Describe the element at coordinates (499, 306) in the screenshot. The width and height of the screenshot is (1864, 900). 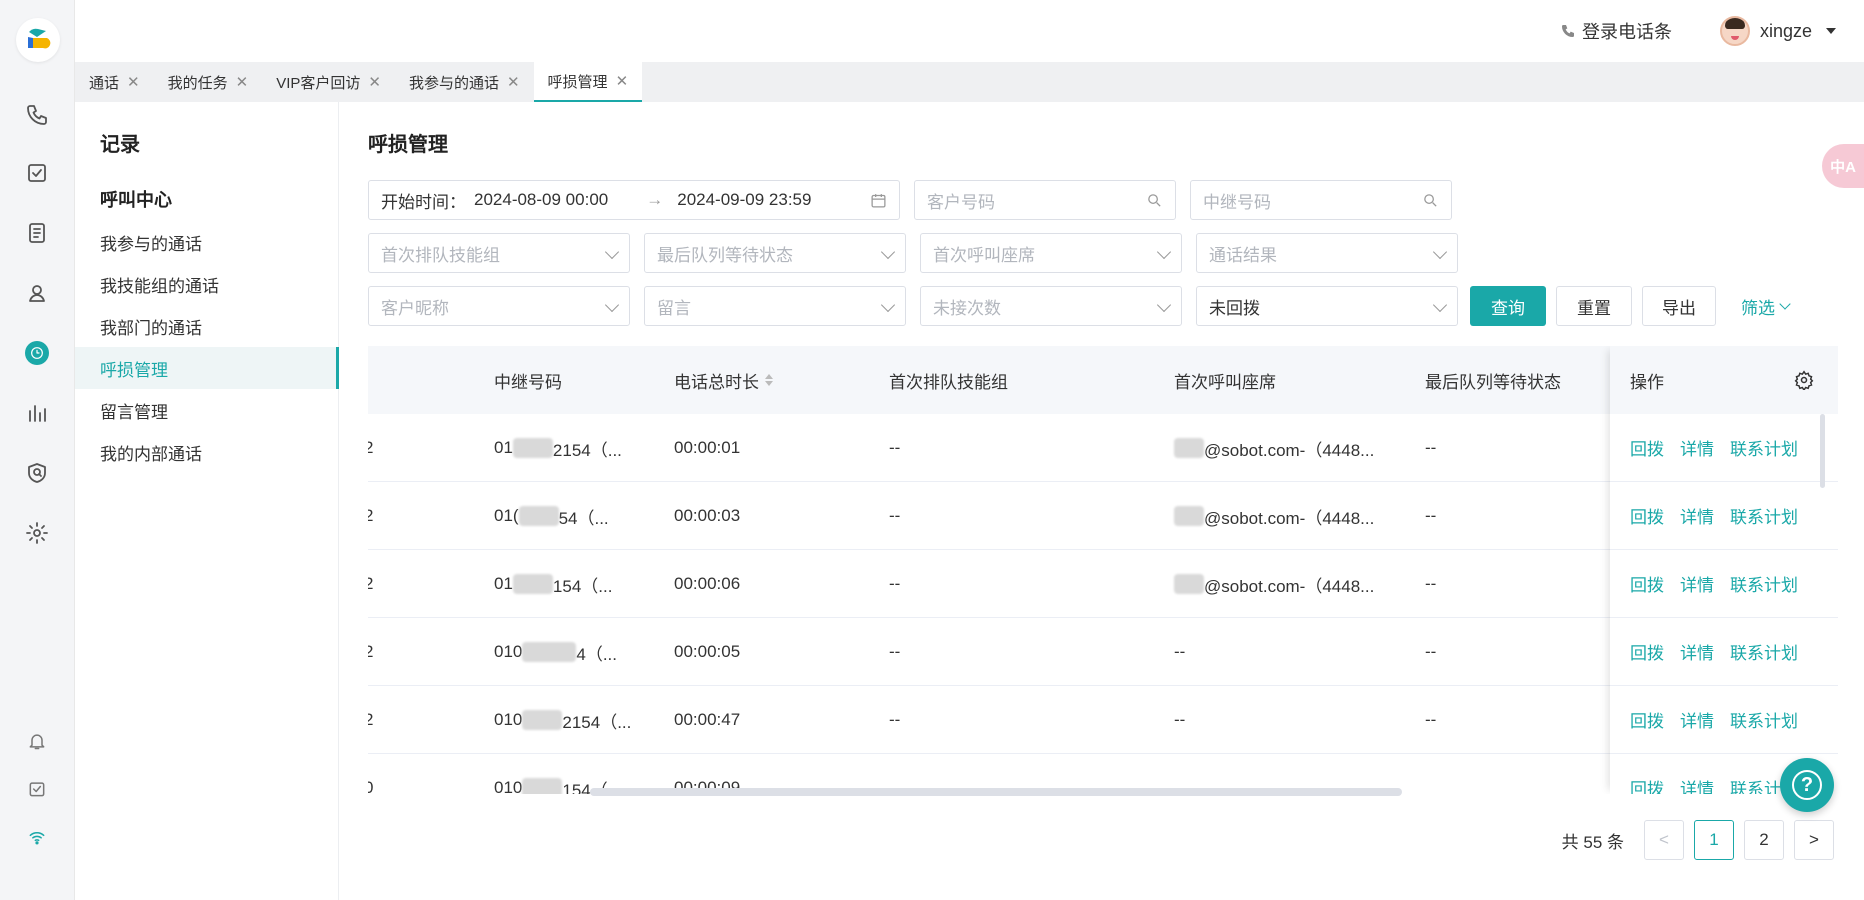
I see `customer-nickname-select: 客户昵称` at that location.